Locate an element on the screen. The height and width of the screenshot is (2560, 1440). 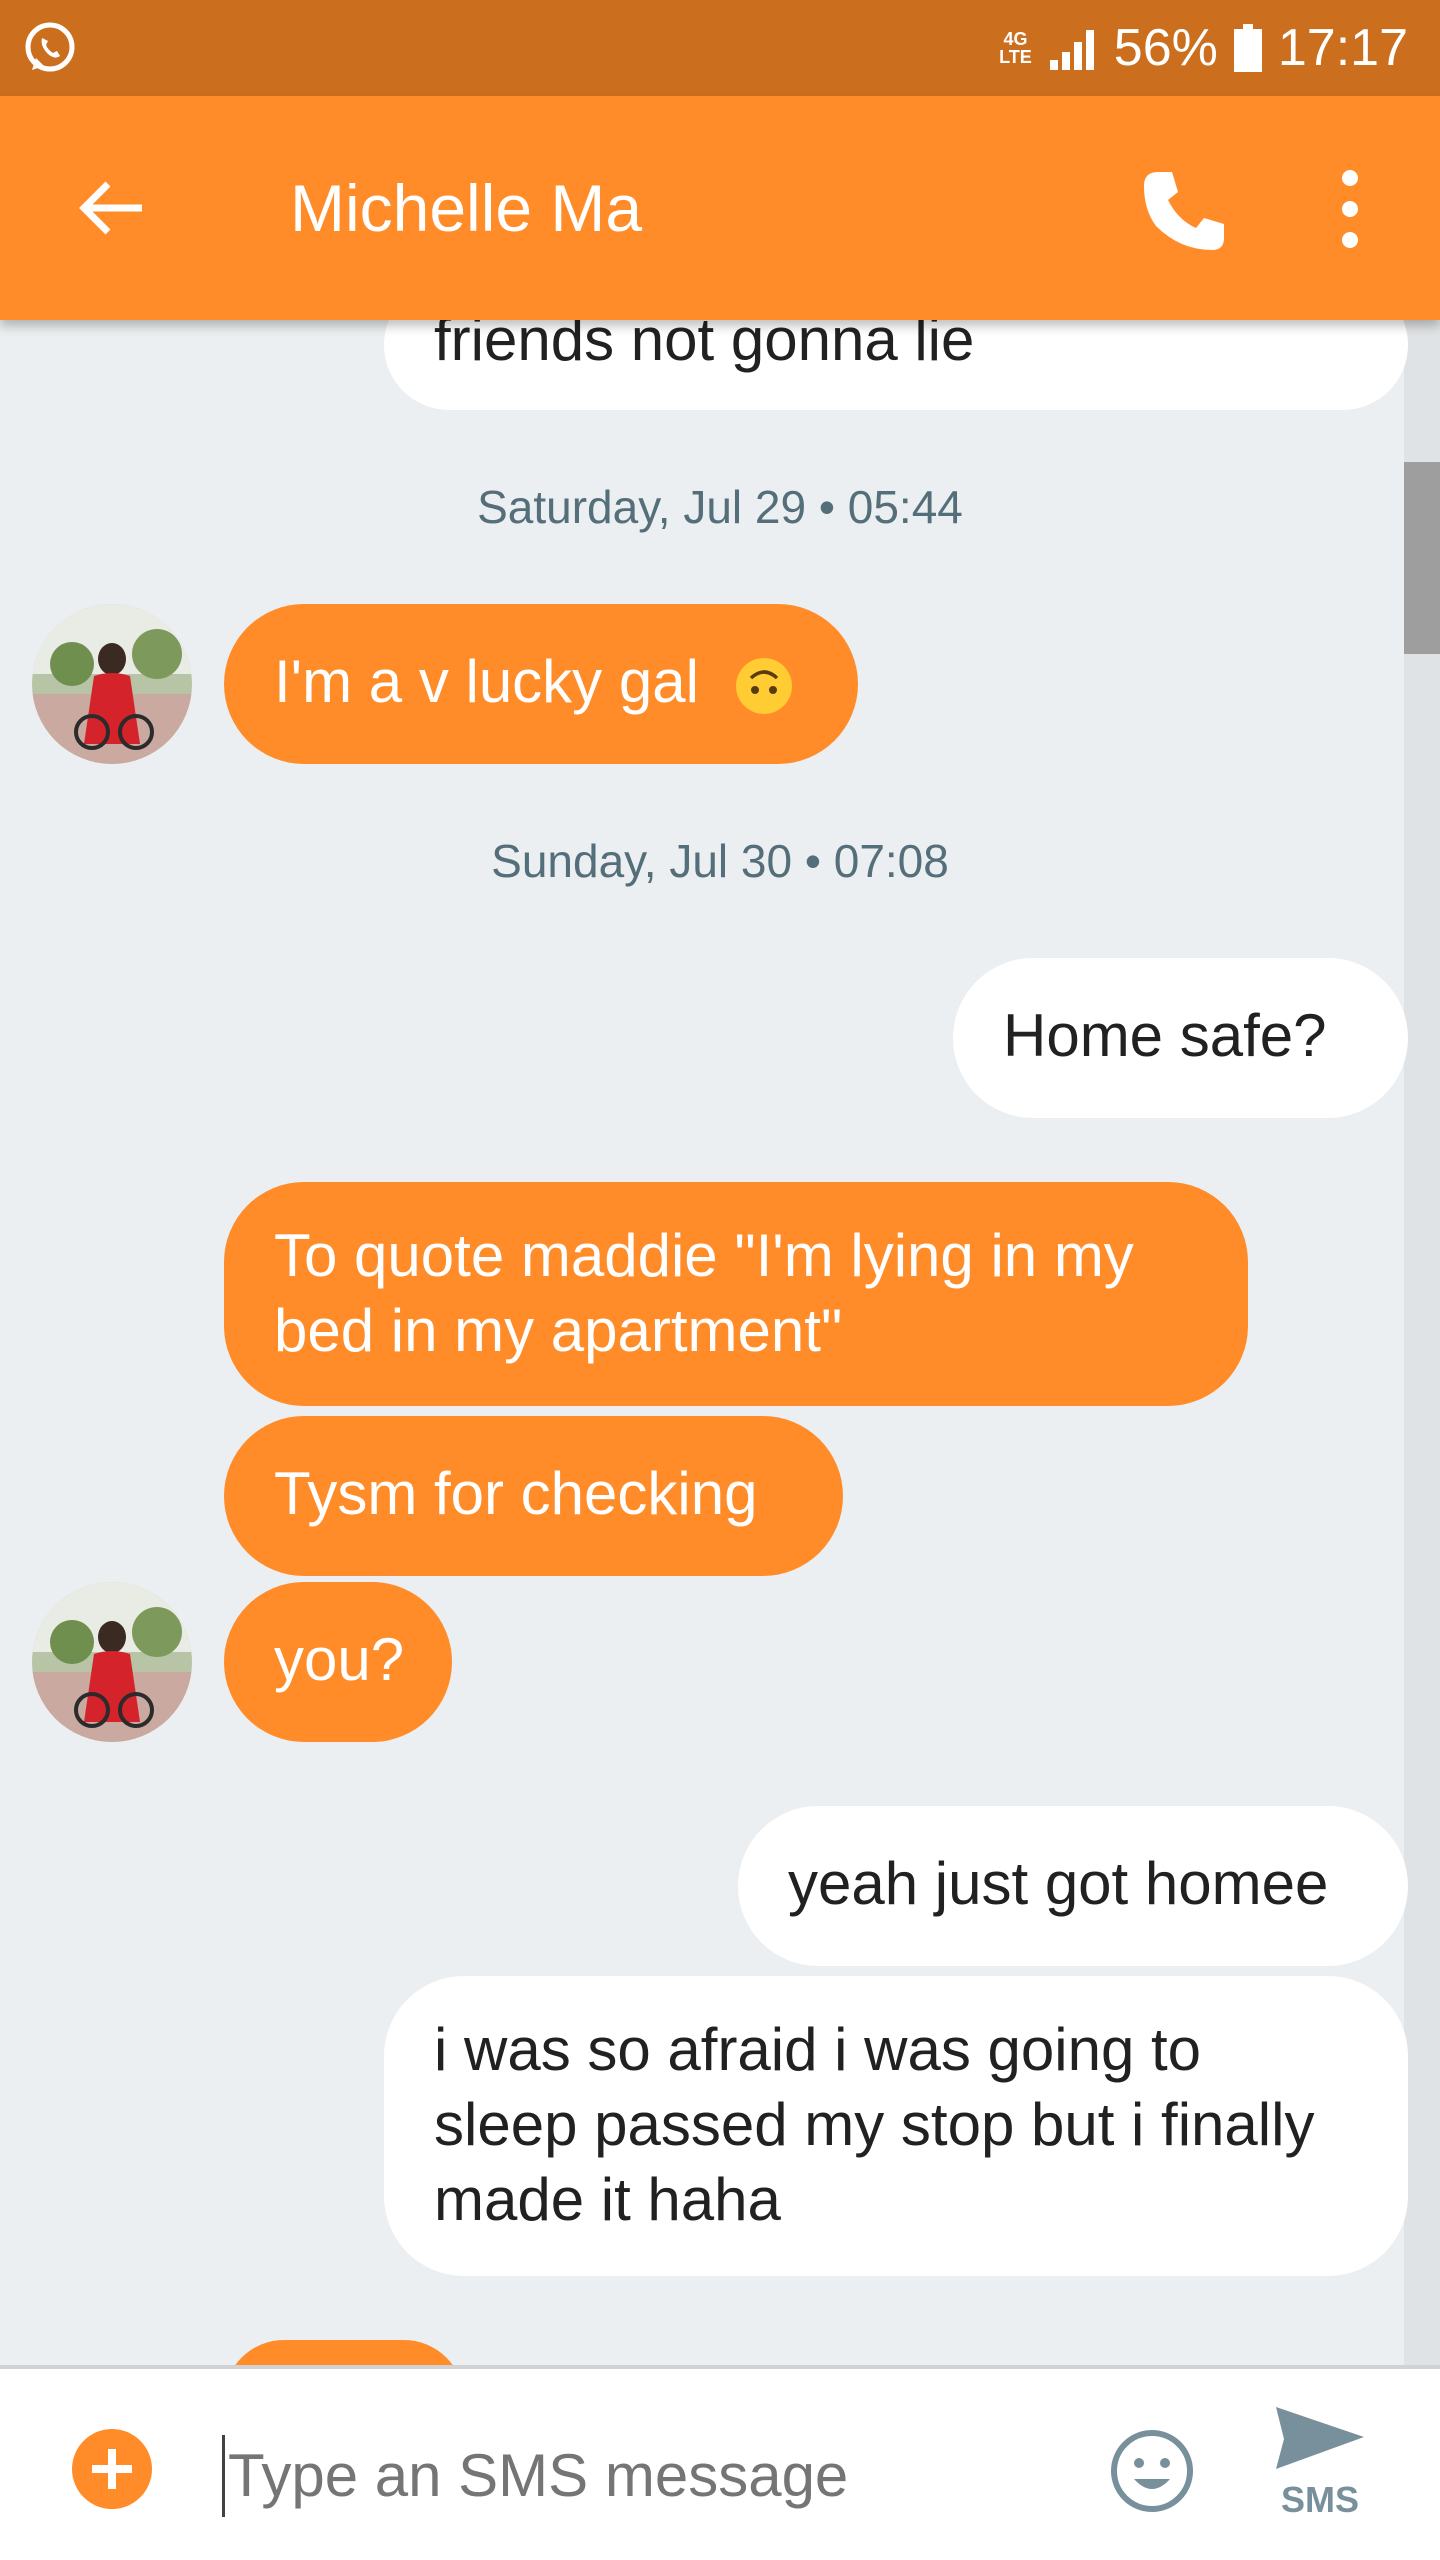
message-incoming: I'm a v lucky gal is located at coordinates (541, 684).